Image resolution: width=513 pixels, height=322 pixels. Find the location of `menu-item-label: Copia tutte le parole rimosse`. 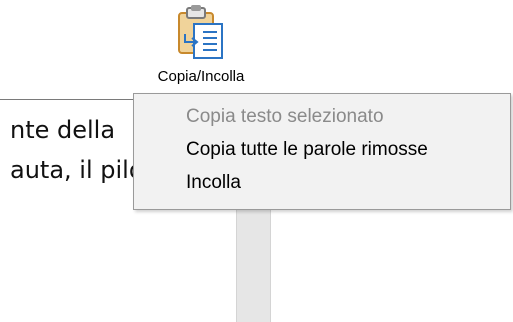

menu-item-label: Copia tutte le parole rimosse is located at coordinates (307, 149).